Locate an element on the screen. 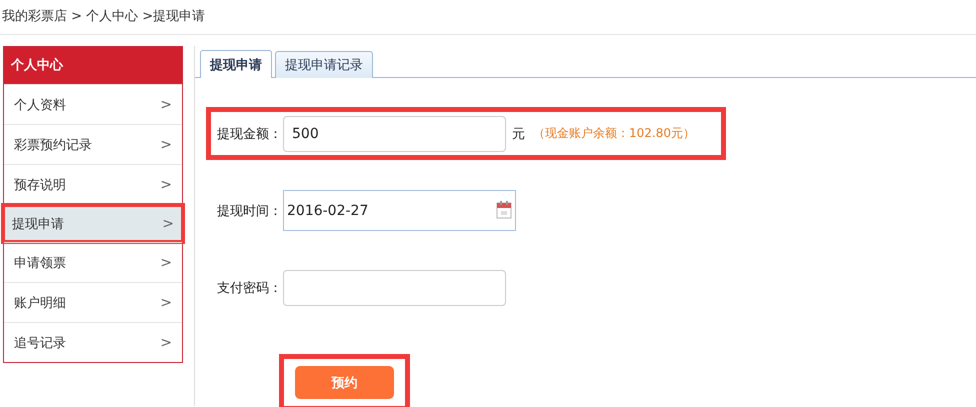  tab: 提现申请 is located at coordinates (236, 64).